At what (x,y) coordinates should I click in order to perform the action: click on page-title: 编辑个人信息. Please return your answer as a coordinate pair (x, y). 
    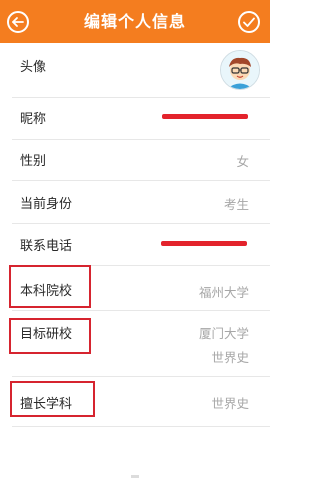
    Looking at the image, I should click on (134, 21).